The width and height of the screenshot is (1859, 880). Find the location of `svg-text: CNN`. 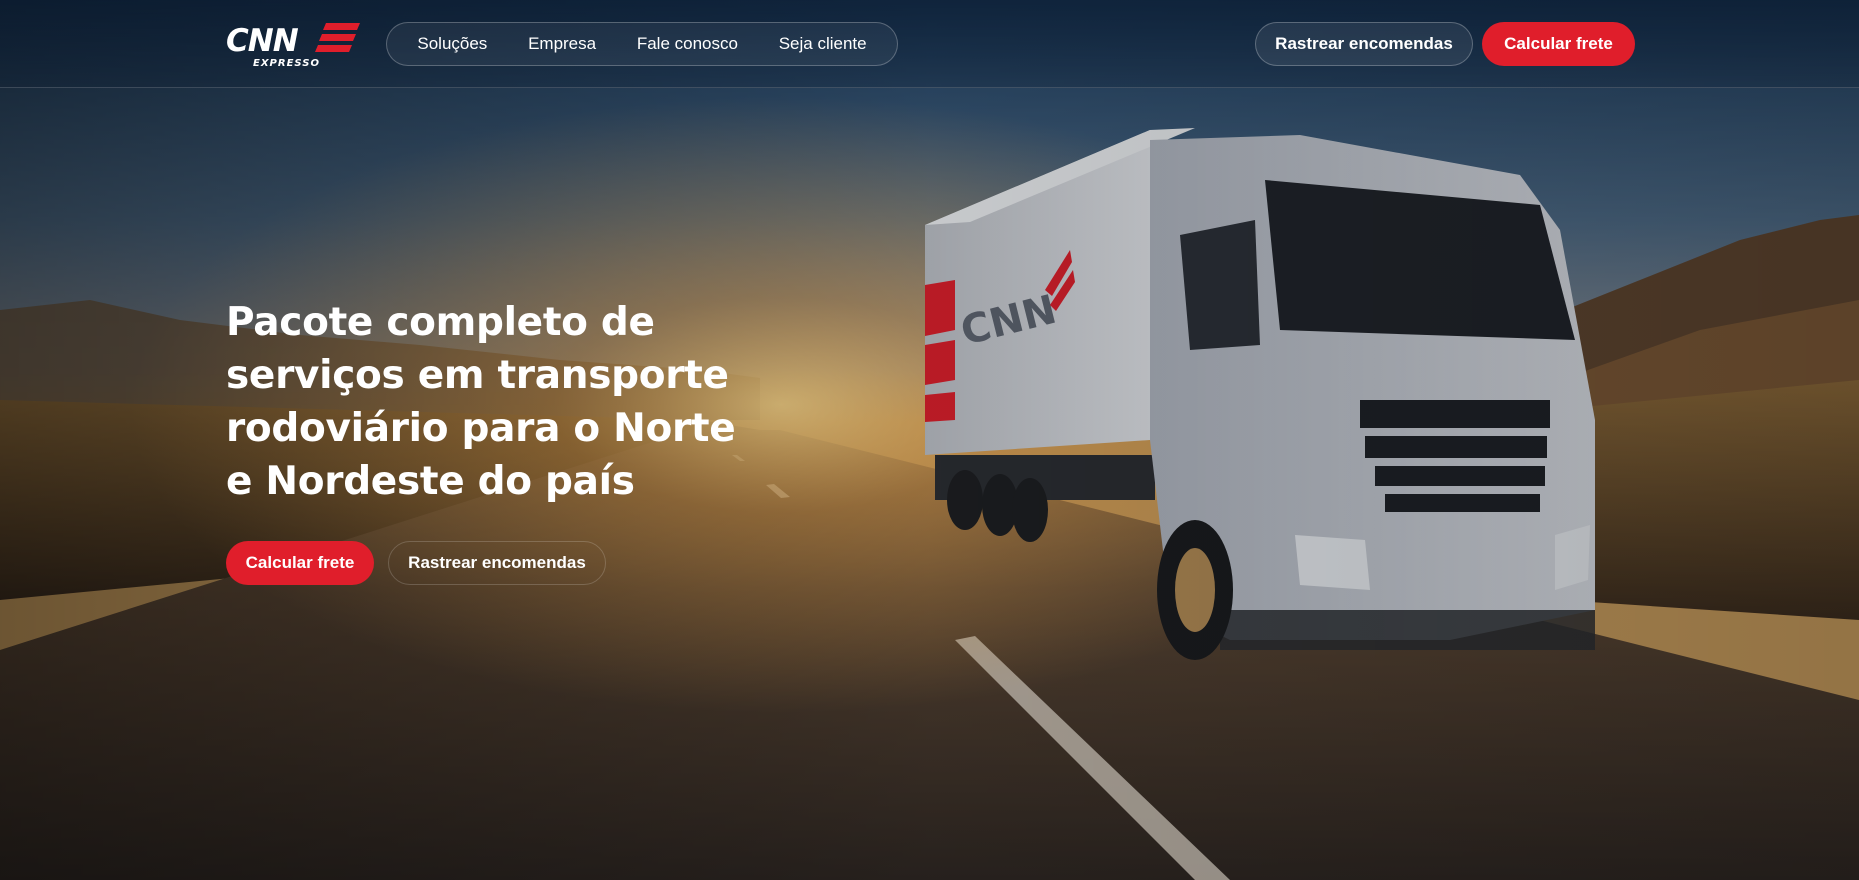

svg-text: CNN is located at coordinates (262, 41).